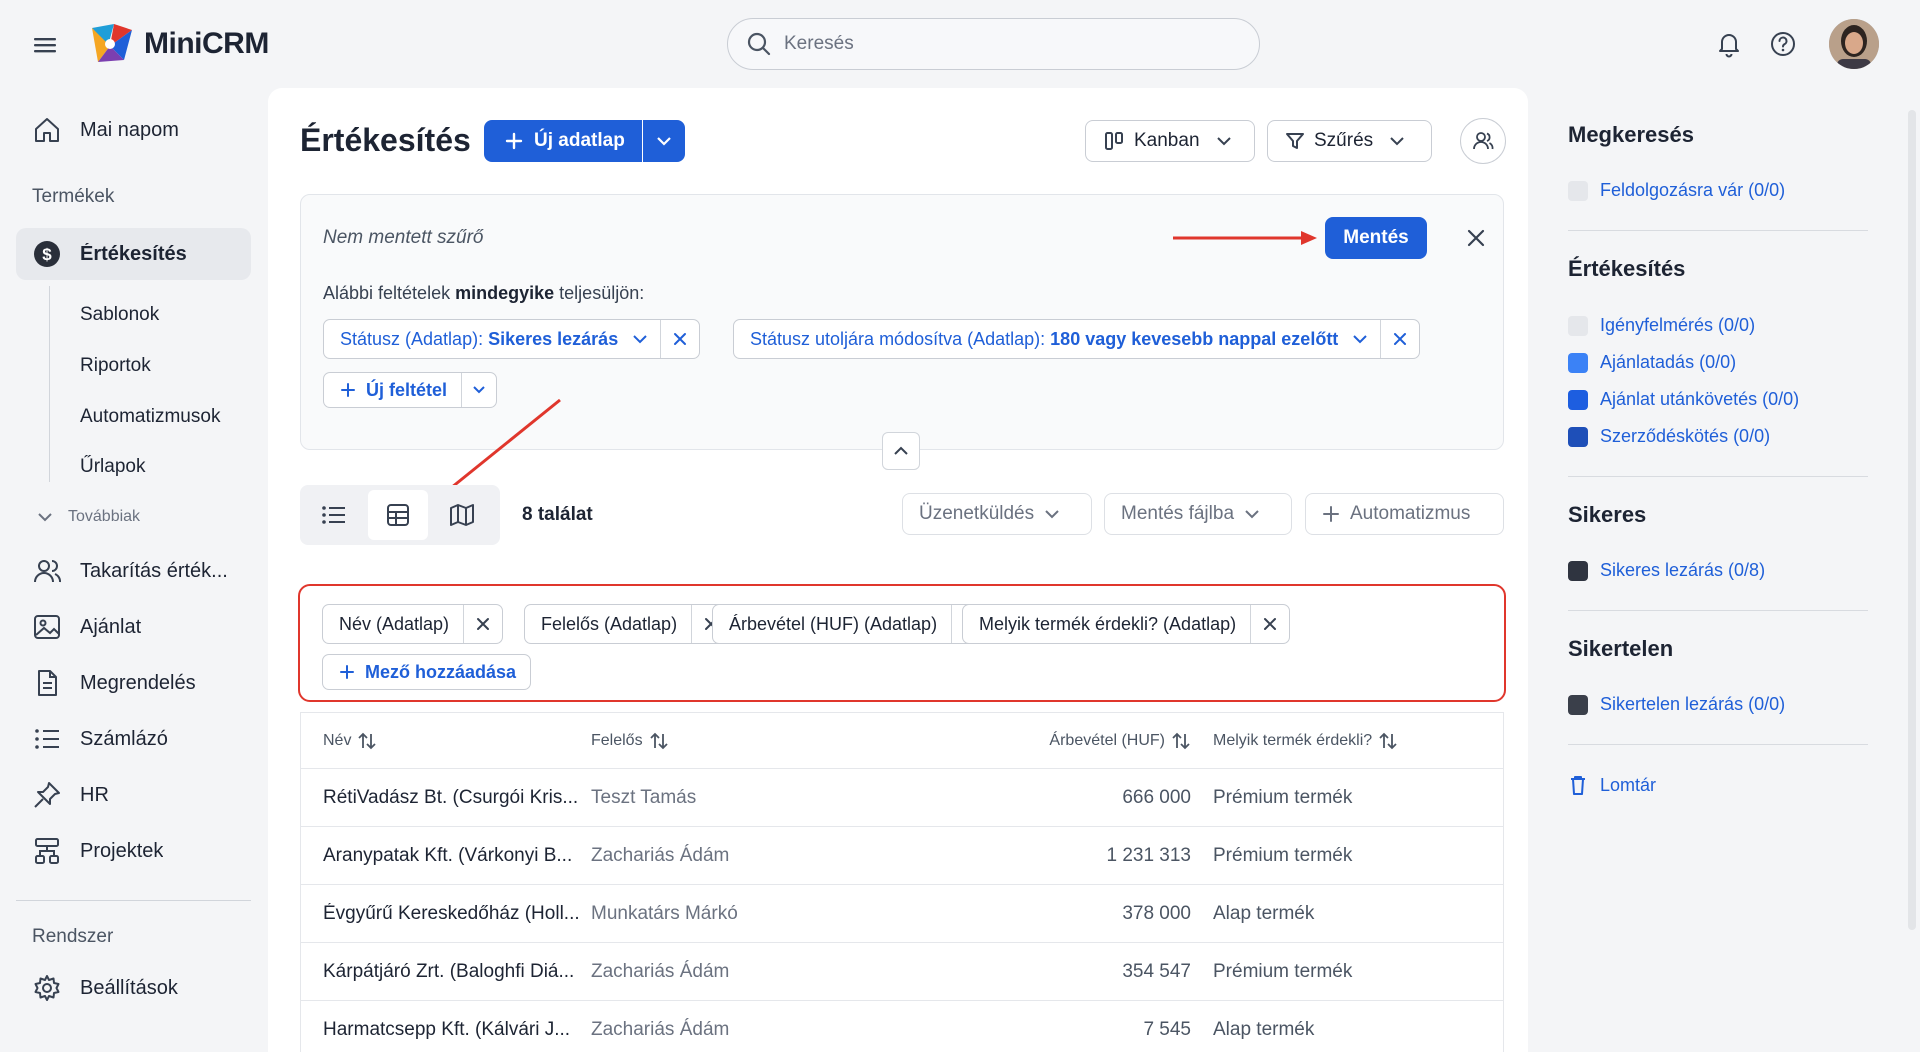 The height and width of the screenshot is (1052, 1920). What do you see at coordinates (427, 672) in the screenshot?
I see `add-field-button: Mező hozzáadása` at bounding box center [427, 672].